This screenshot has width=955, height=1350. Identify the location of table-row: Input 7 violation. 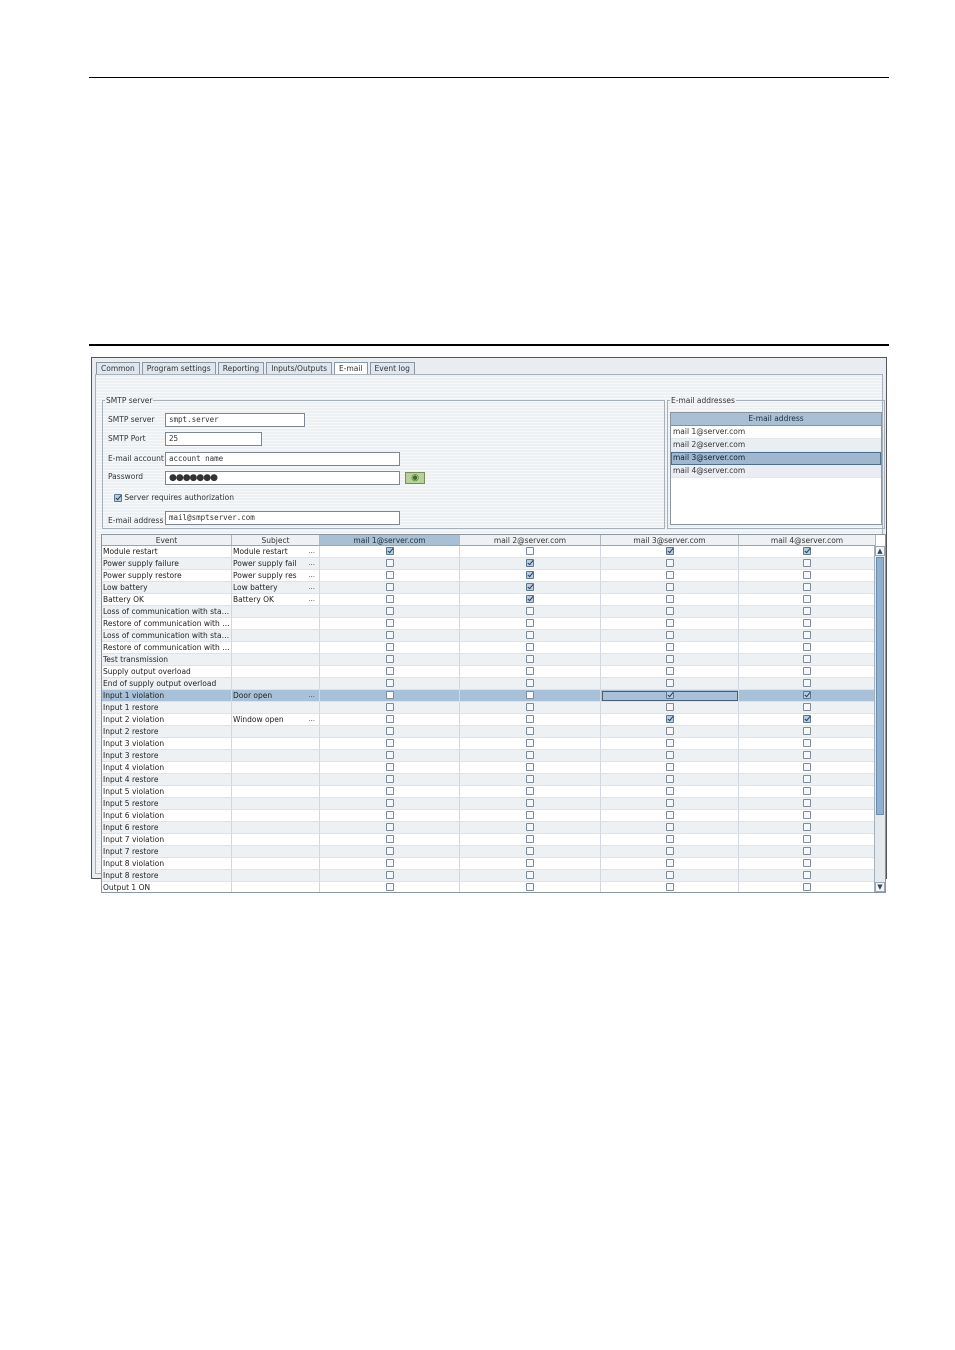
(489, 840).